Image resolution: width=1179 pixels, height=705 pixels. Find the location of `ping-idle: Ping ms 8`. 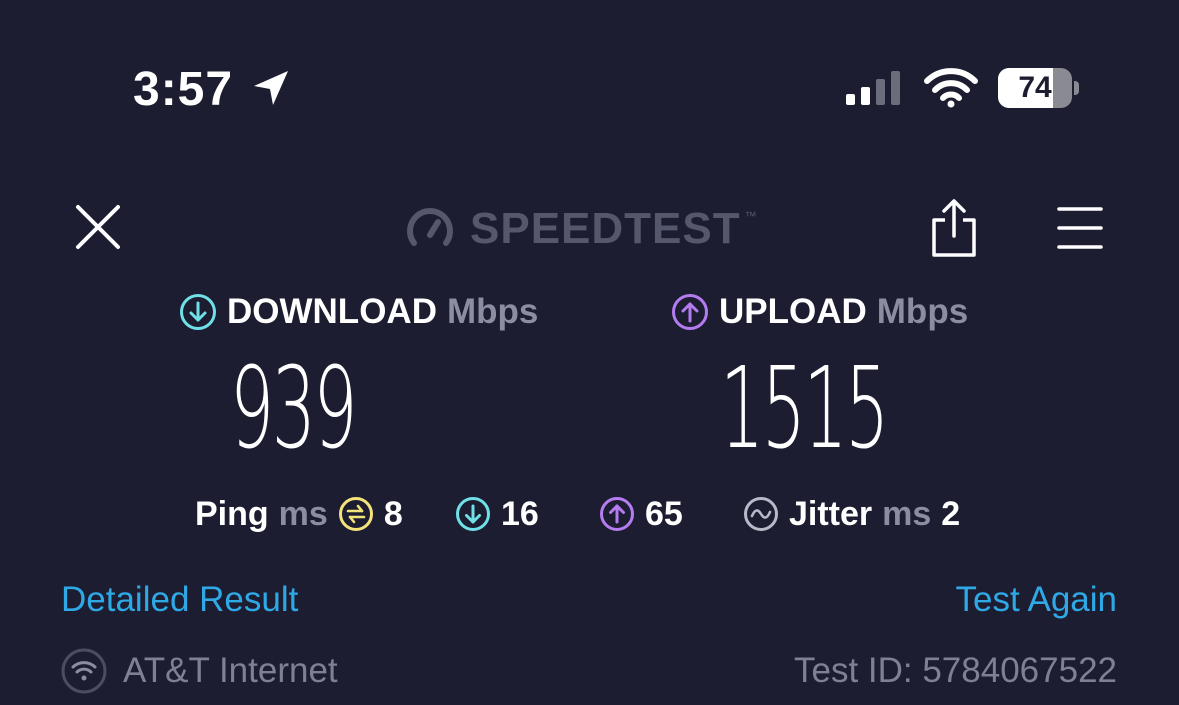

ping-idle: Ping ms 8 is located at coordinates (299, 514).